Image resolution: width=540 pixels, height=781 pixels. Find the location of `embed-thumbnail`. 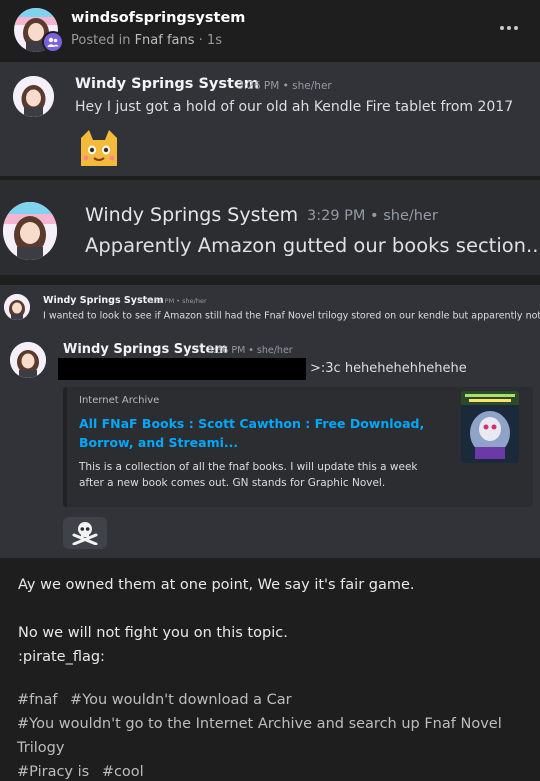

embed-thumbnail is located at coordinates (490, 427).